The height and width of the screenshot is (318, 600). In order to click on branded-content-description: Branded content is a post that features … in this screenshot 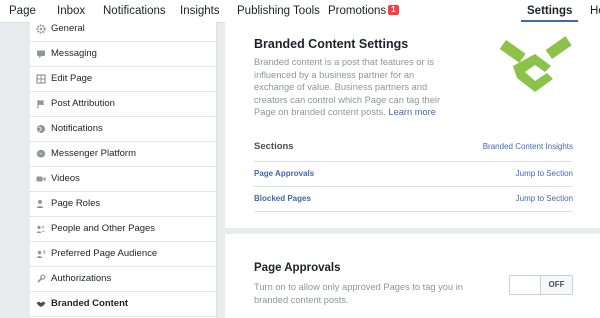, I will do `click(349, 87)`.